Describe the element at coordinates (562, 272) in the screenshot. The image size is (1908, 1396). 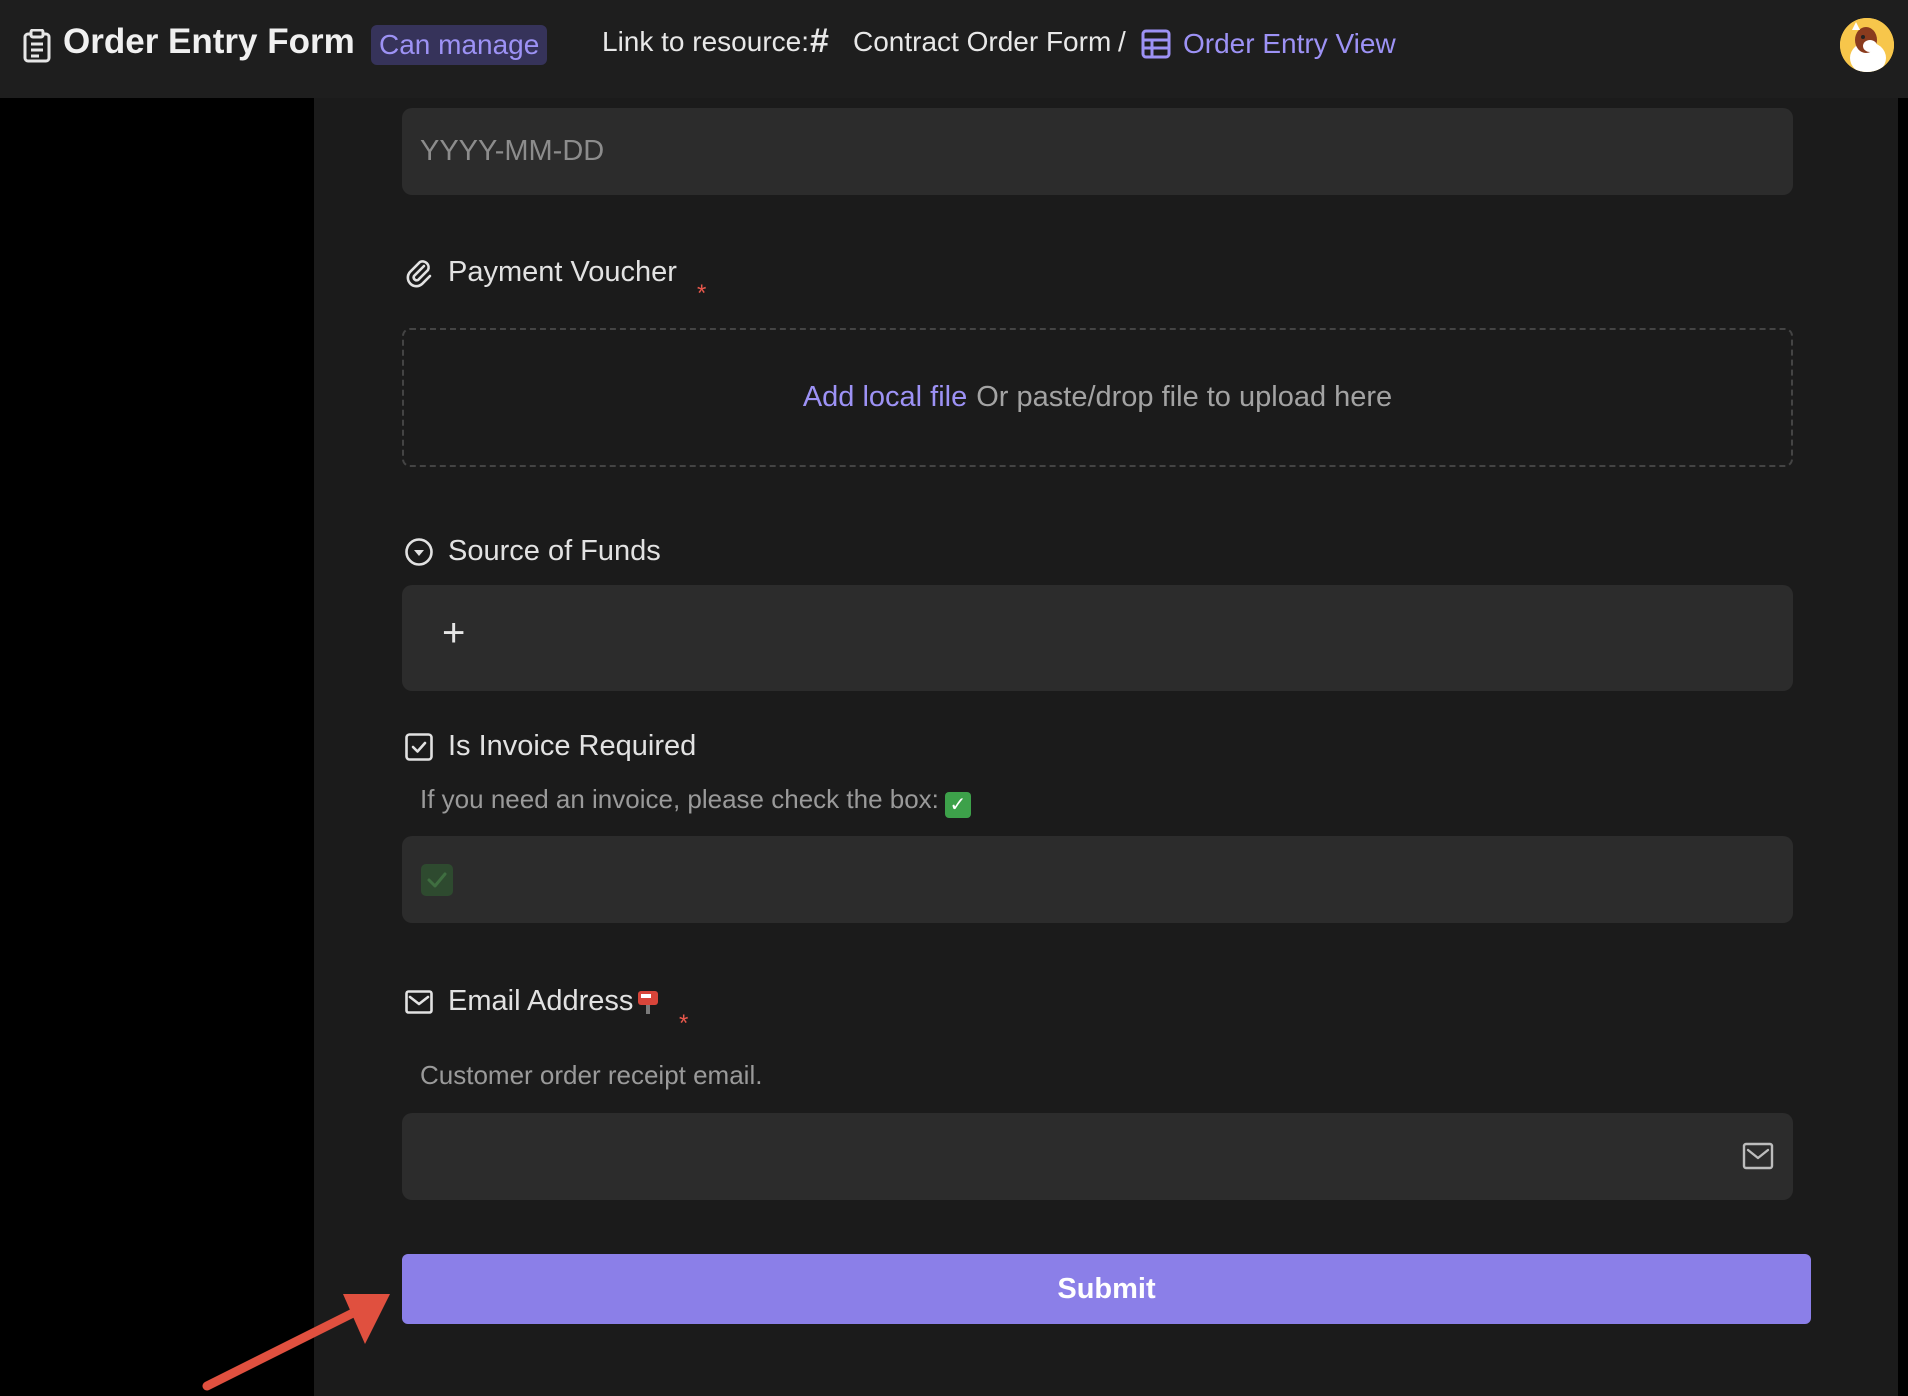
I see `payment-voucher-label-text: Payment Voucher` at that location.